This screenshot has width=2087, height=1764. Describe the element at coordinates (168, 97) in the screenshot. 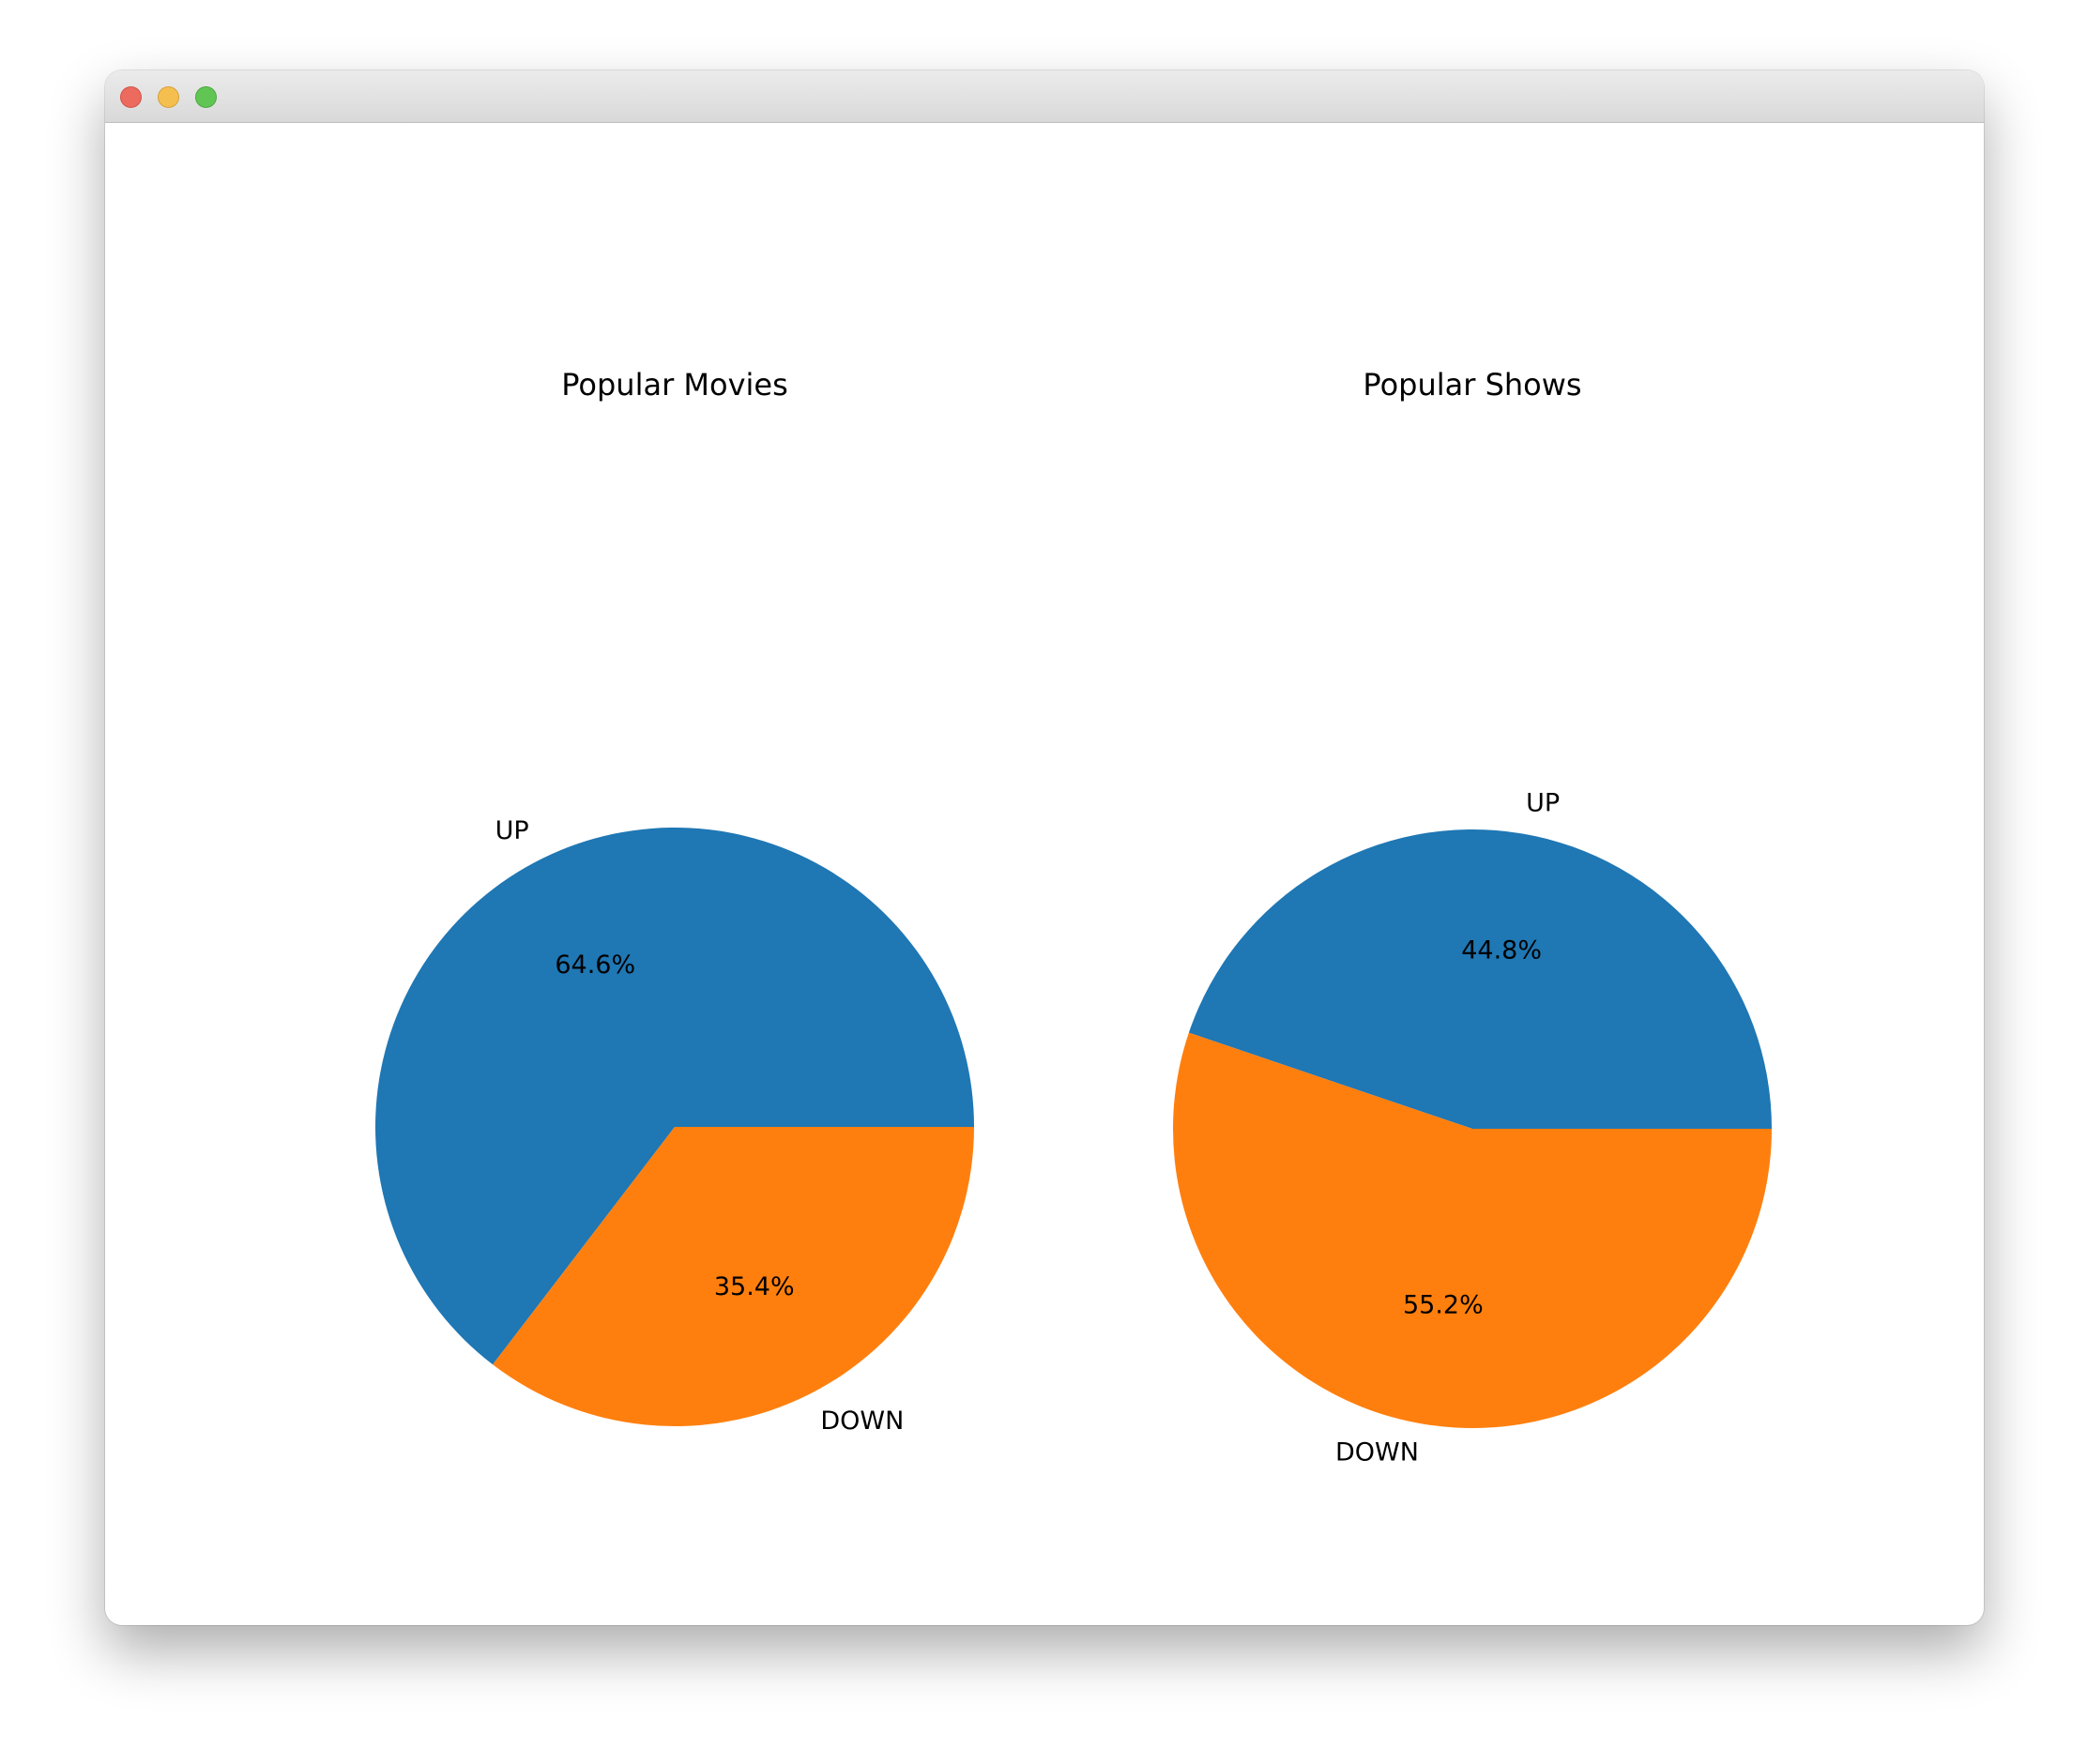

I see `minimize-window-button` at that location.